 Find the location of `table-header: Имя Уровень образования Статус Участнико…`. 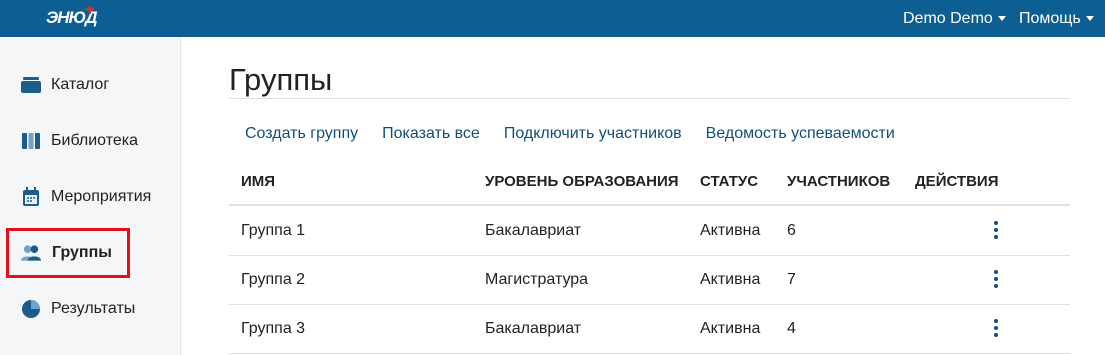

table-header: Имя Уровень образования Статус Участнико… is located at coordinates (649, 183).